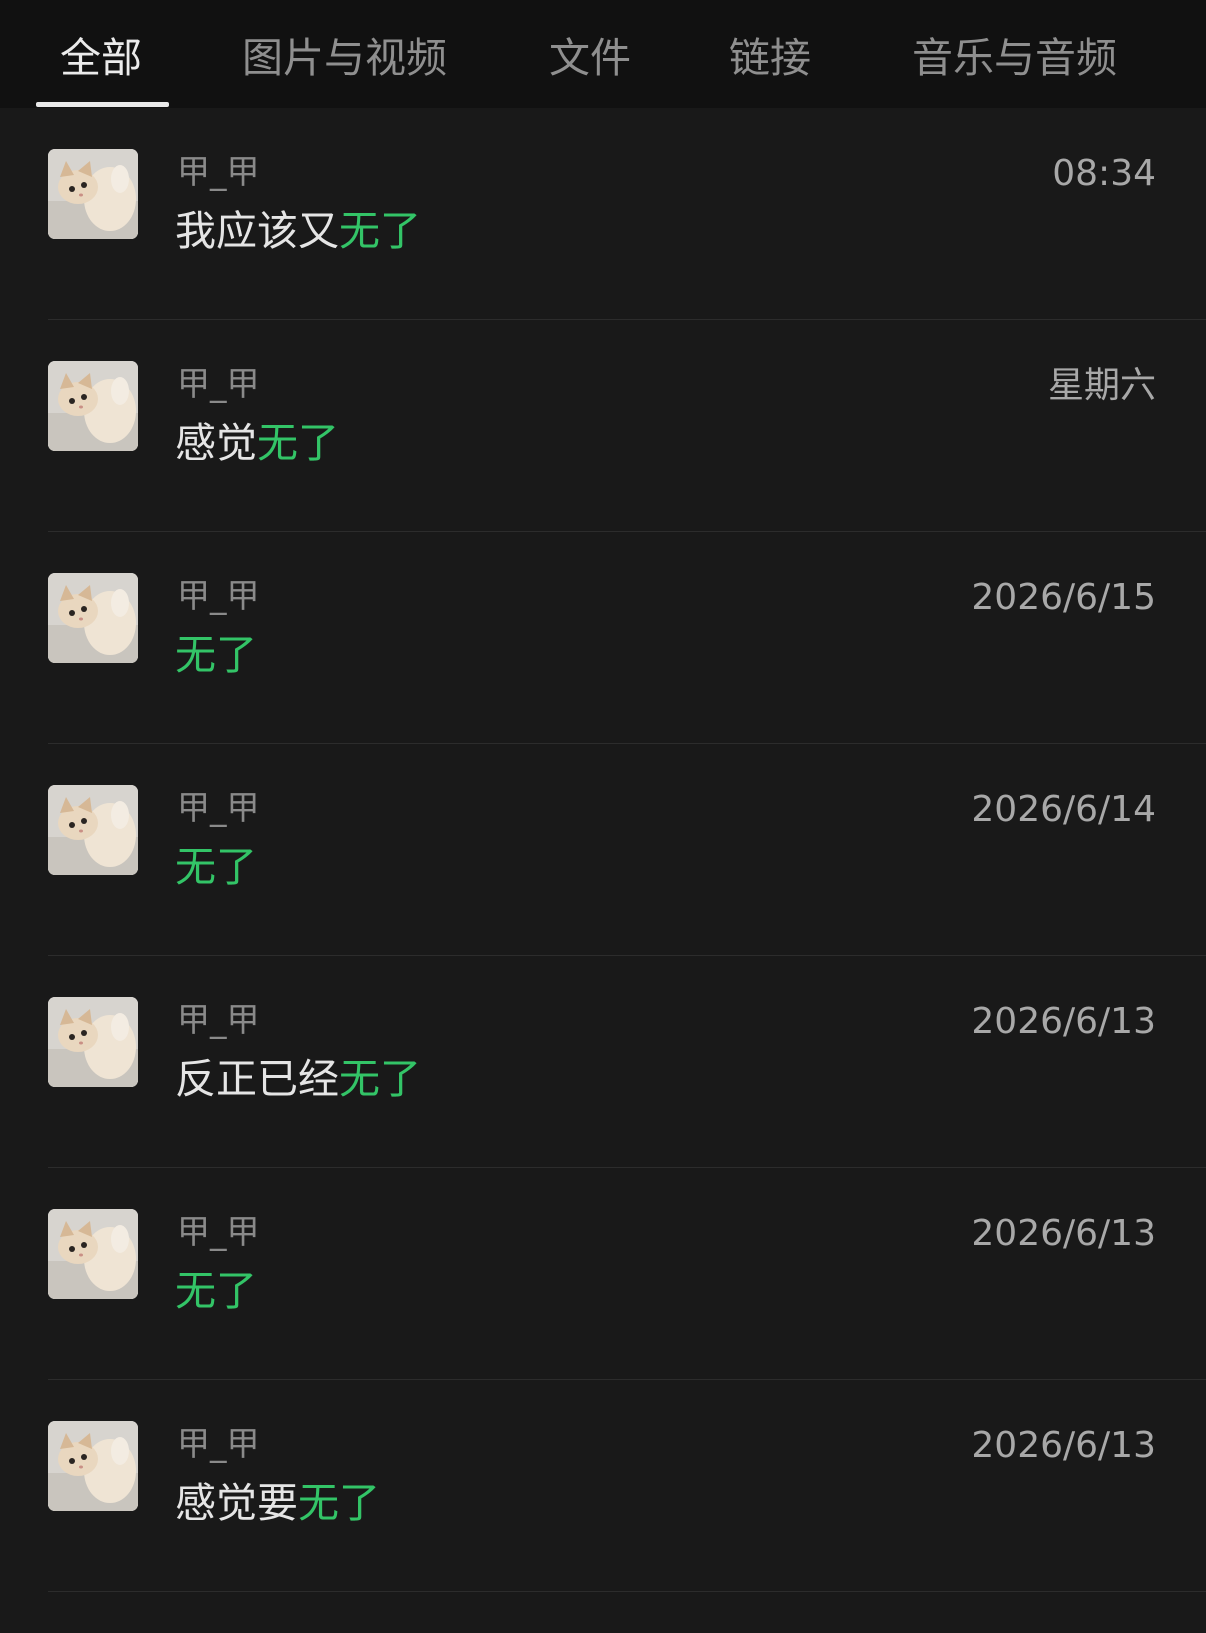 The height and width of the screenshot is (1633, 1206). I want to click on tab-music-audio: 音乐与音频, so click(1014, 58).